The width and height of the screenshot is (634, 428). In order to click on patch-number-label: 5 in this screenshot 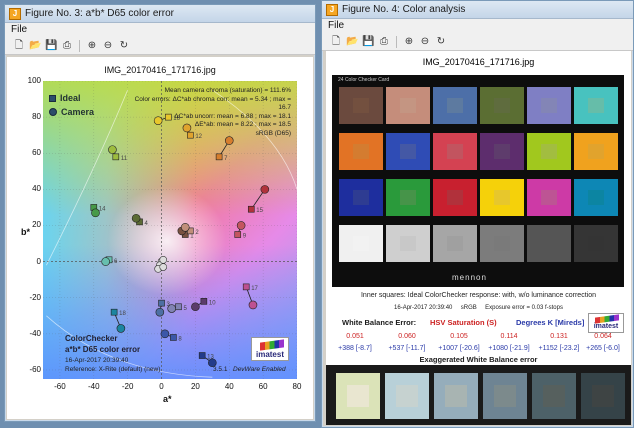, I will do `click(185, 309)`.